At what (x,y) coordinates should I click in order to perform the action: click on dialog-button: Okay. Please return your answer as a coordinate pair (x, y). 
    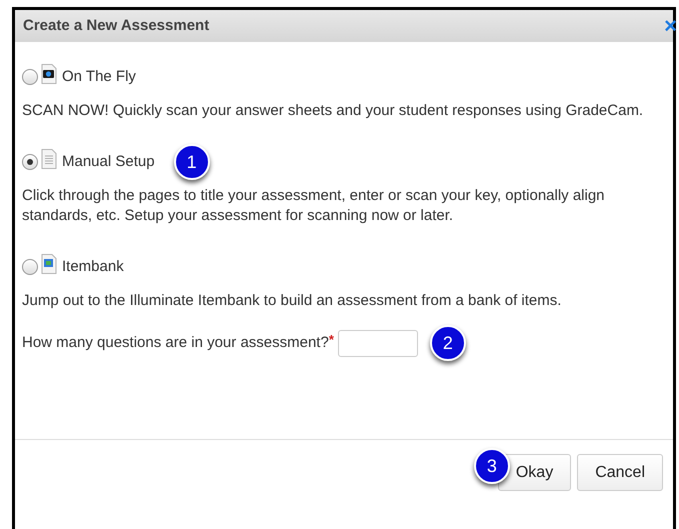
    Looking at the image, I should click on (535, 472).